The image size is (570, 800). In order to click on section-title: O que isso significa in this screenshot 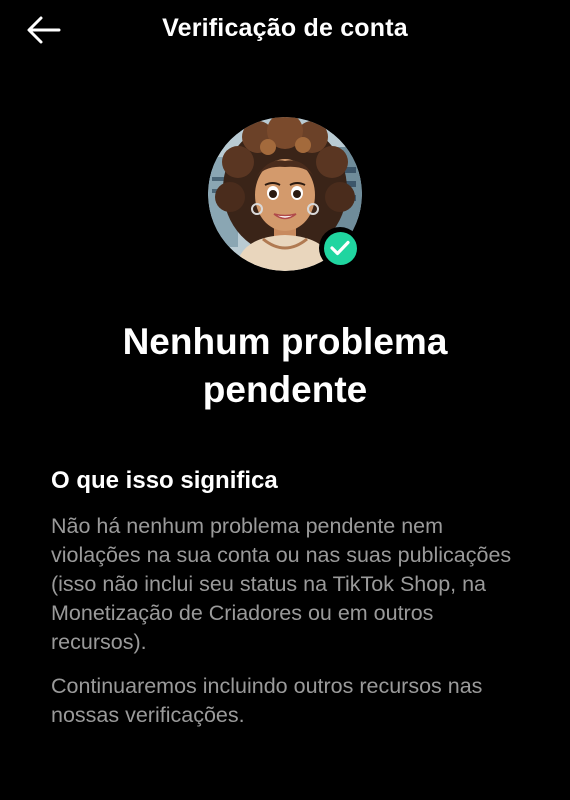, I will do `click(164, 480)`.